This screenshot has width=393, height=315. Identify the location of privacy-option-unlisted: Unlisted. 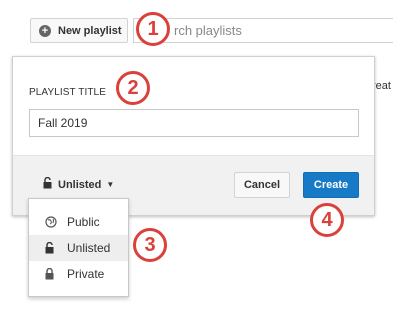
(78, 248).